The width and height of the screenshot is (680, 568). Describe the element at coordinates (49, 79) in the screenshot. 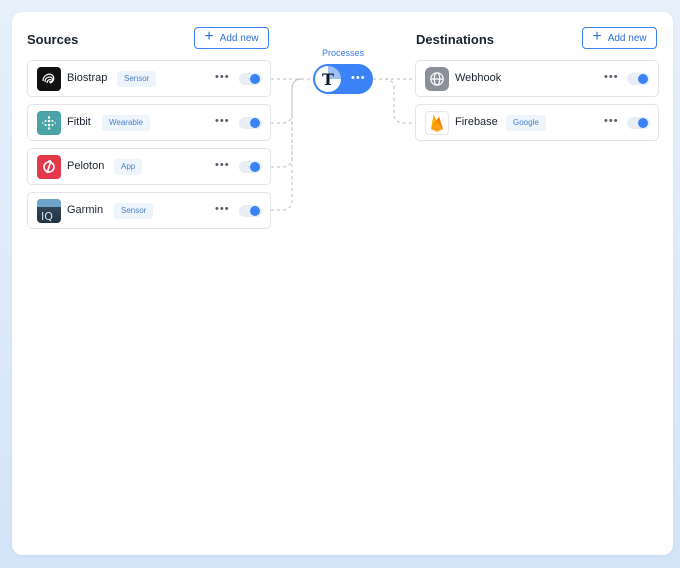

I see `biostrap-logo-icon` at that location.